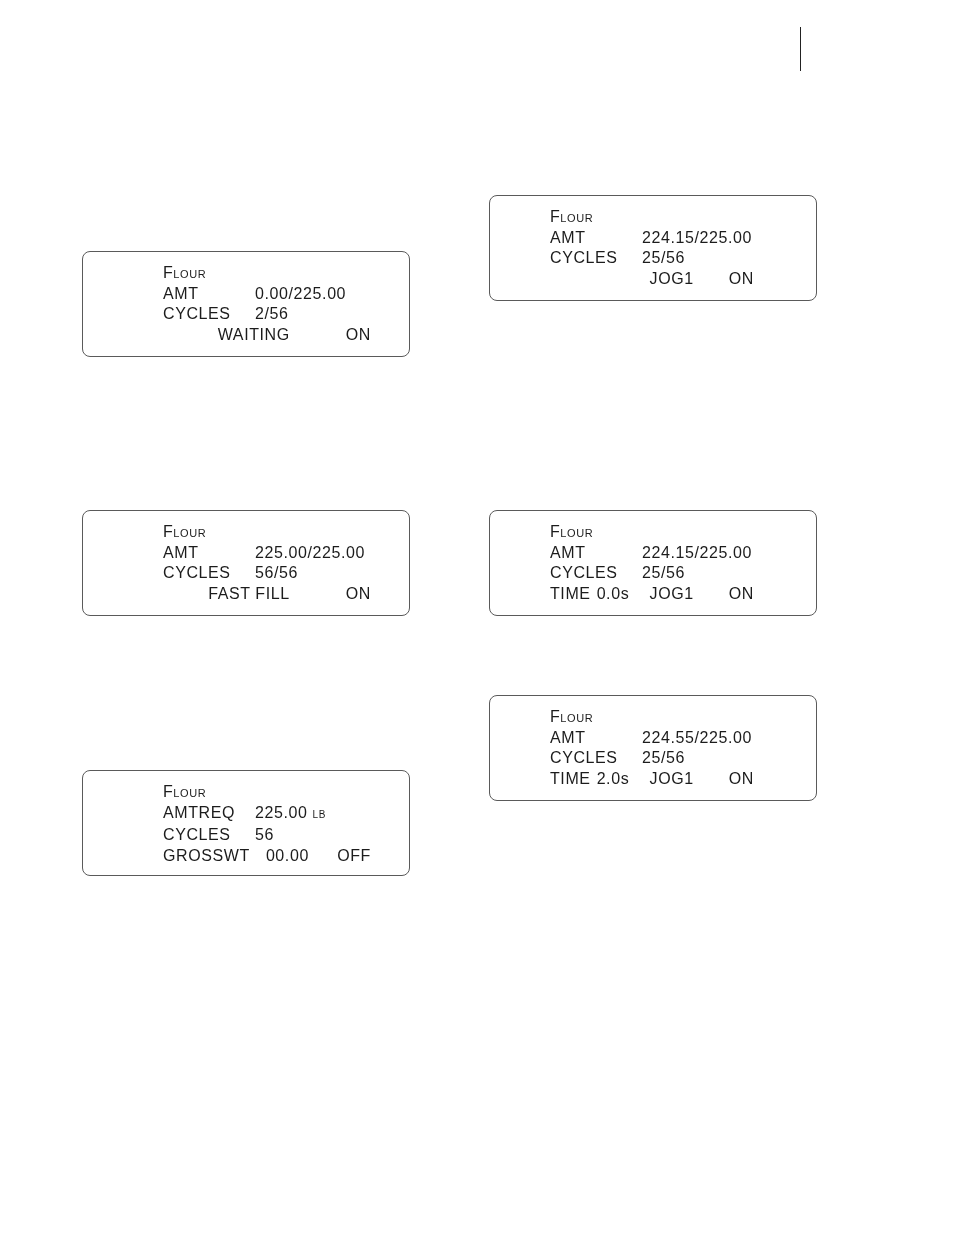  Describe the element at coordinates (697, 737) in the screenshot. I see `field-value: 224.55/225.00` at that location.